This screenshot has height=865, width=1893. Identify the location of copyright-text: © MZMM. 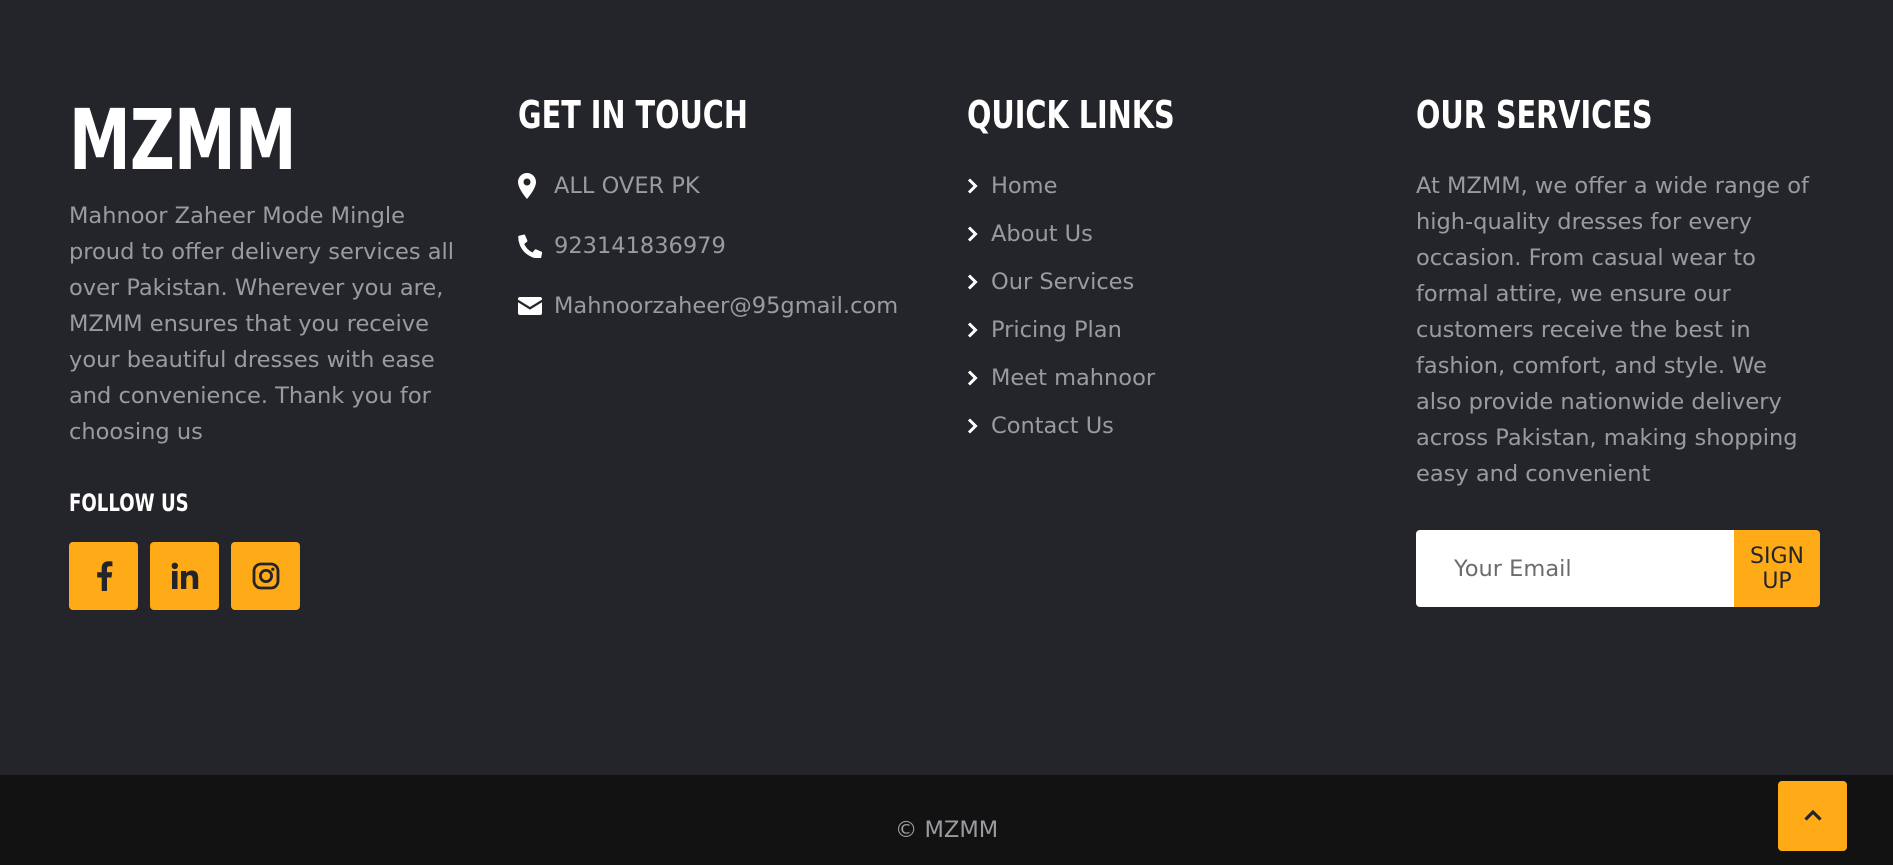
(946, 830).